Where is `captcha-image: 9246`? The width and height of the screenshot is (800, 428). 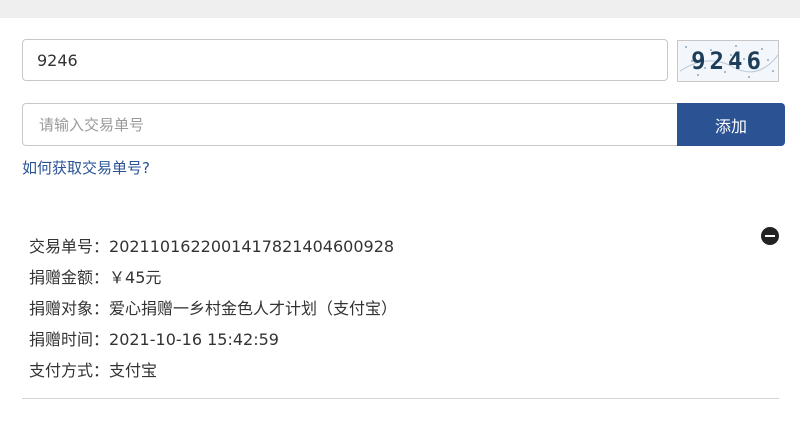 captcha-image: 9246 is located at coordinates (728, 61).